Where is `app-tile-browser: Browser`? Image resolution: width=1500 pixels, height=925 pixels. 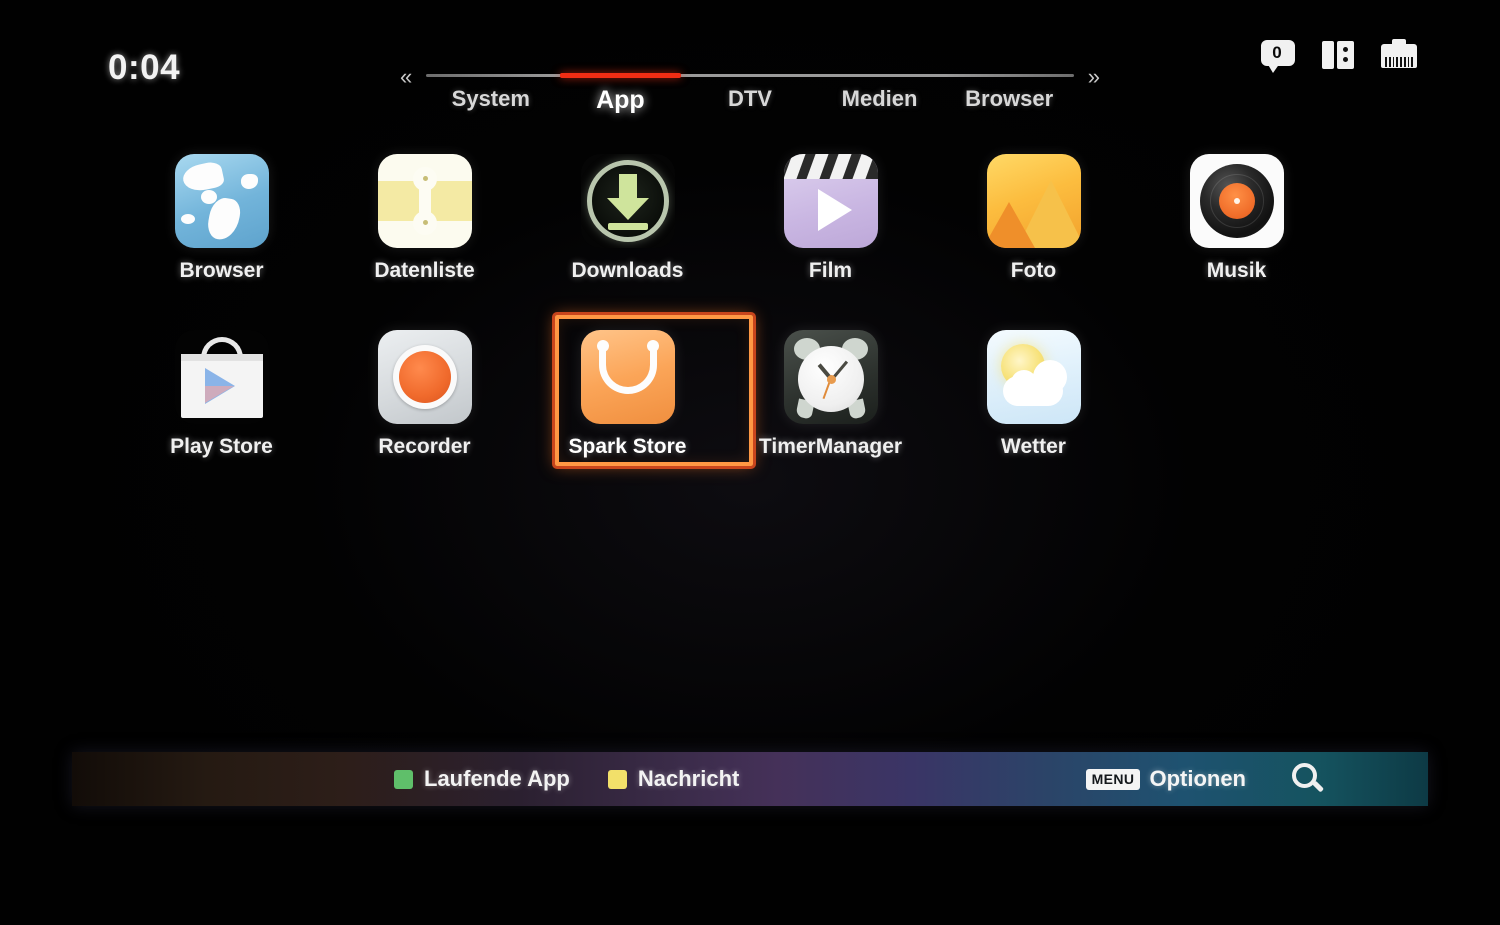
app-tile-browser: Browser is located at coordinates (221, 224).